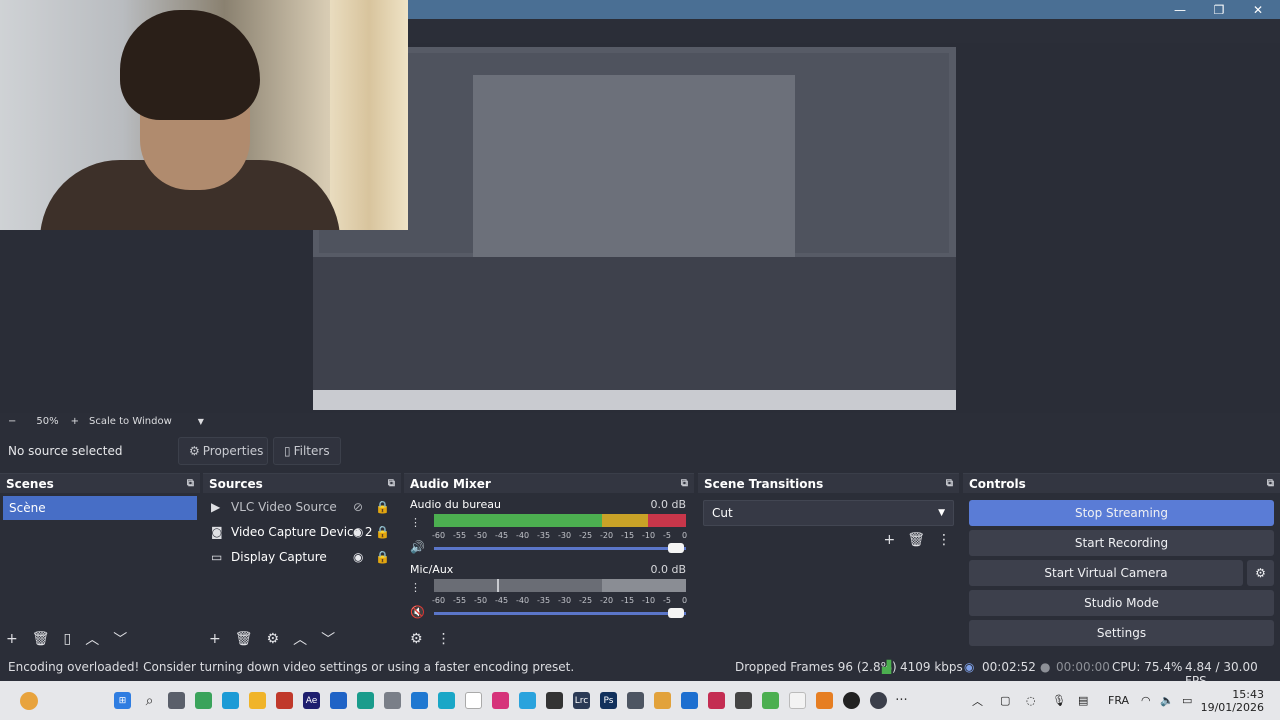 Image resolution: width=1280 pixels, height=720 pixels. Describe the element at coordinates (1083, 700) in the screenshot. I see `tray-app-icon: ▤` at that location.